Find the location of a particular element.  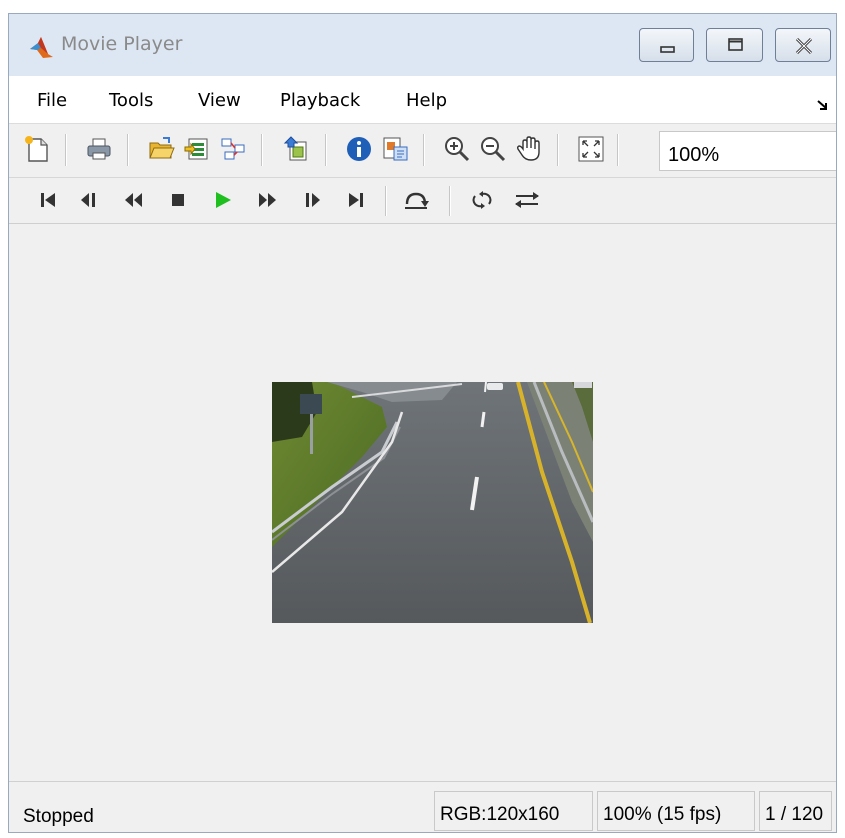

zoom-out-icon is located at coordinates (493, 149).